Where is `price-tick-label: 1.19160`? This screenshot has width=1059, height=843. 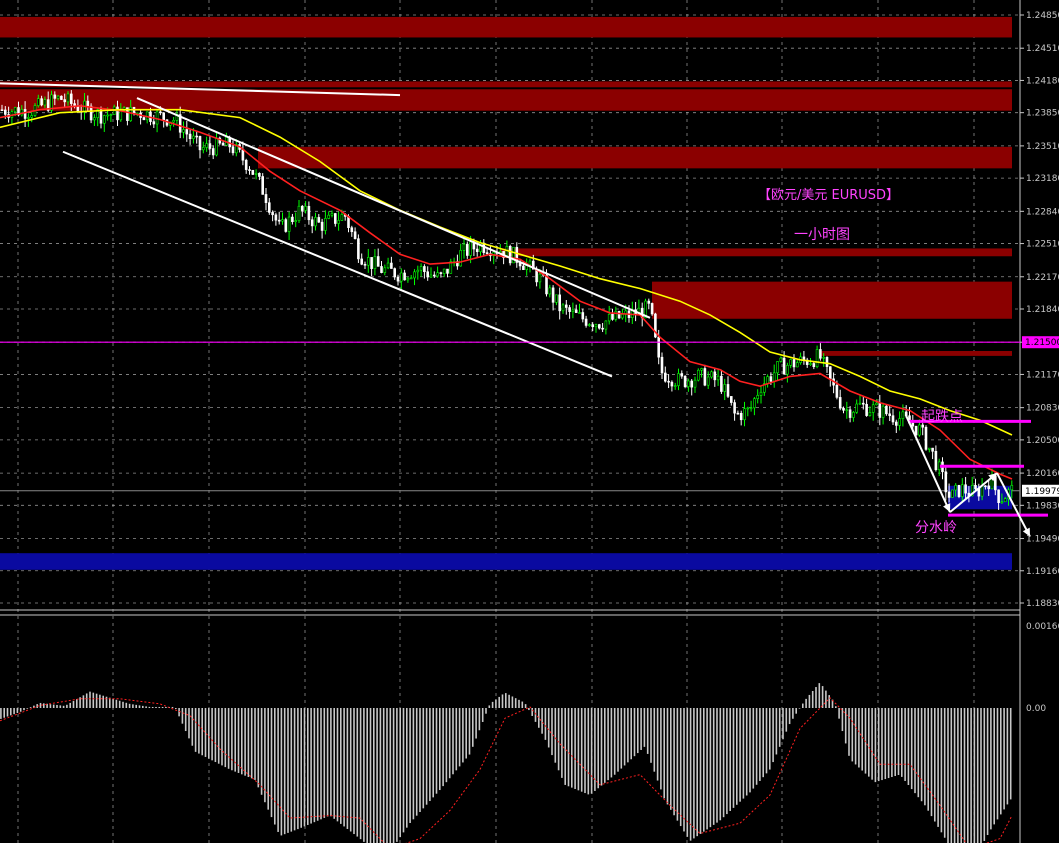 price-tick-label: 1.19160 is located at coordinates (1042, 572).